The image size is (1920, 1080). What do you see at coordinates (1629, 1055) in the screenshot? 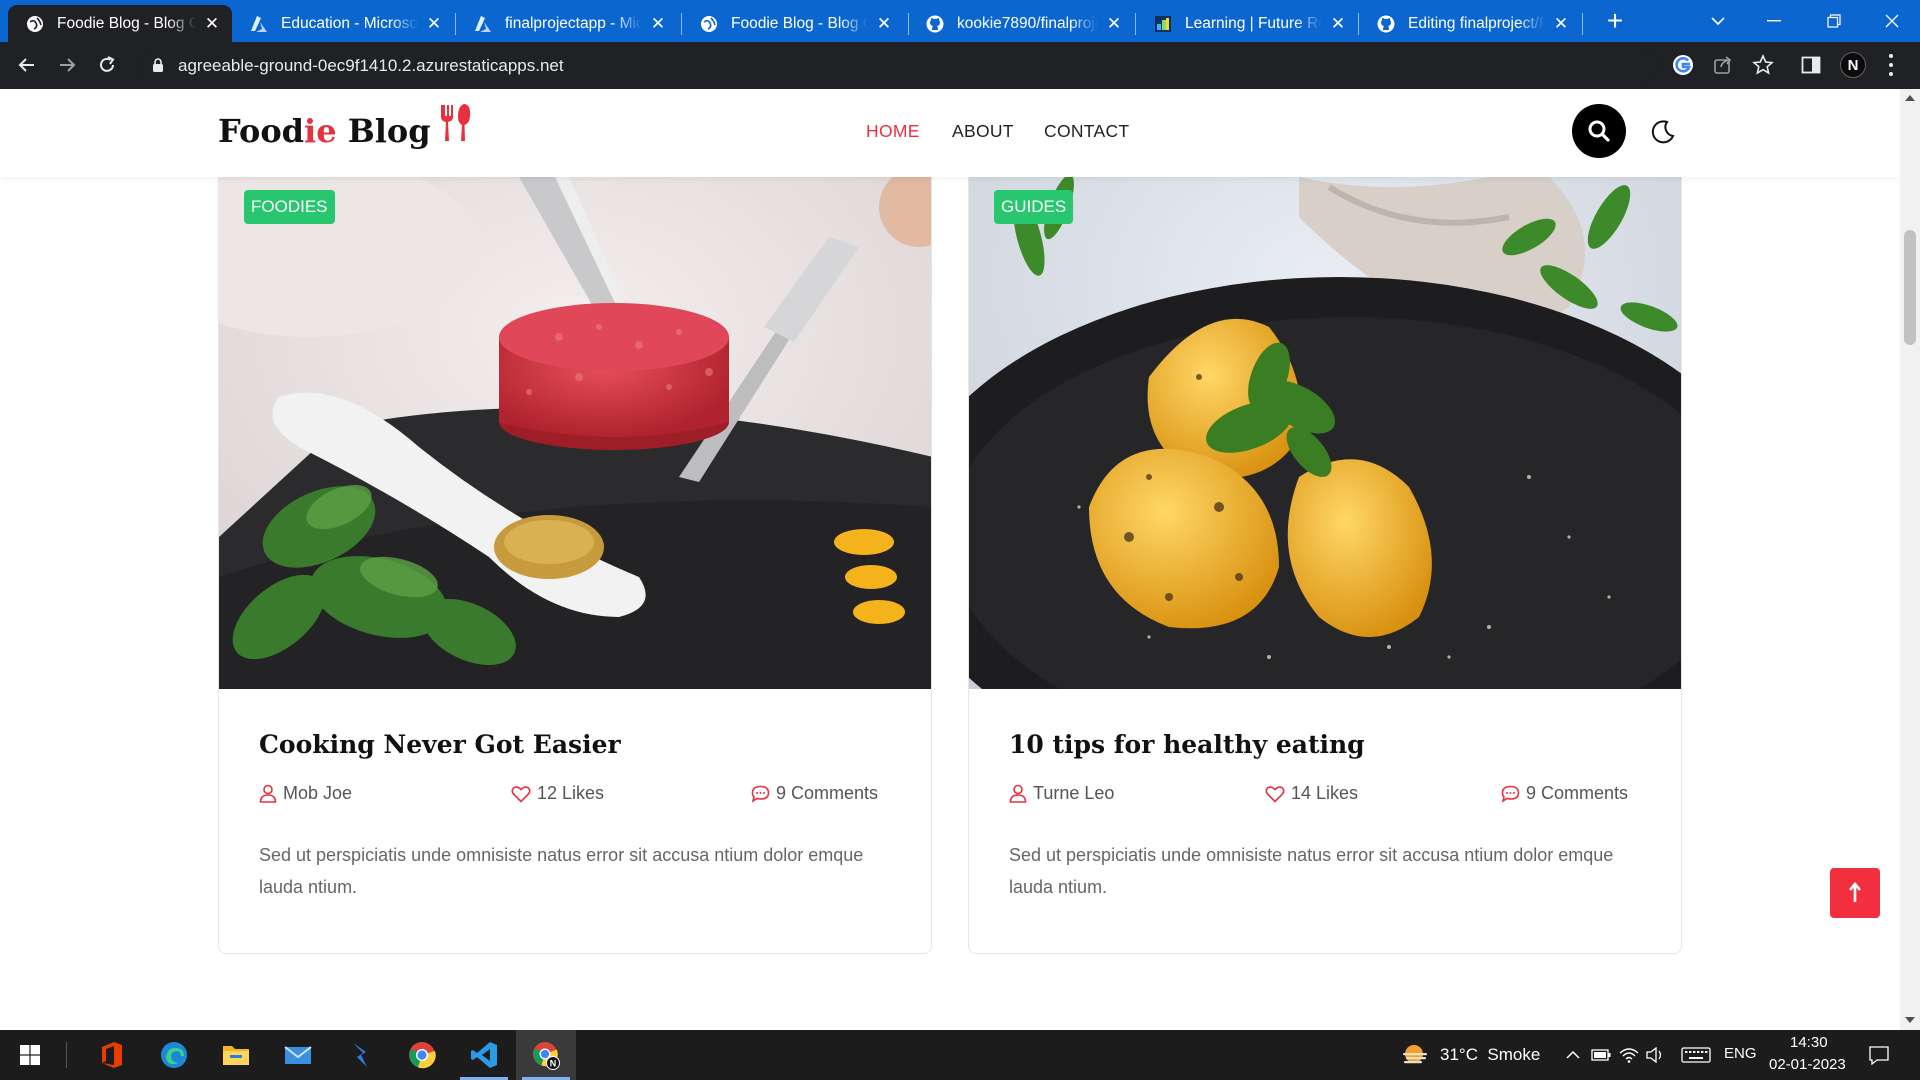
I see `wifi-icon` at bounding box center [1629, 1055].